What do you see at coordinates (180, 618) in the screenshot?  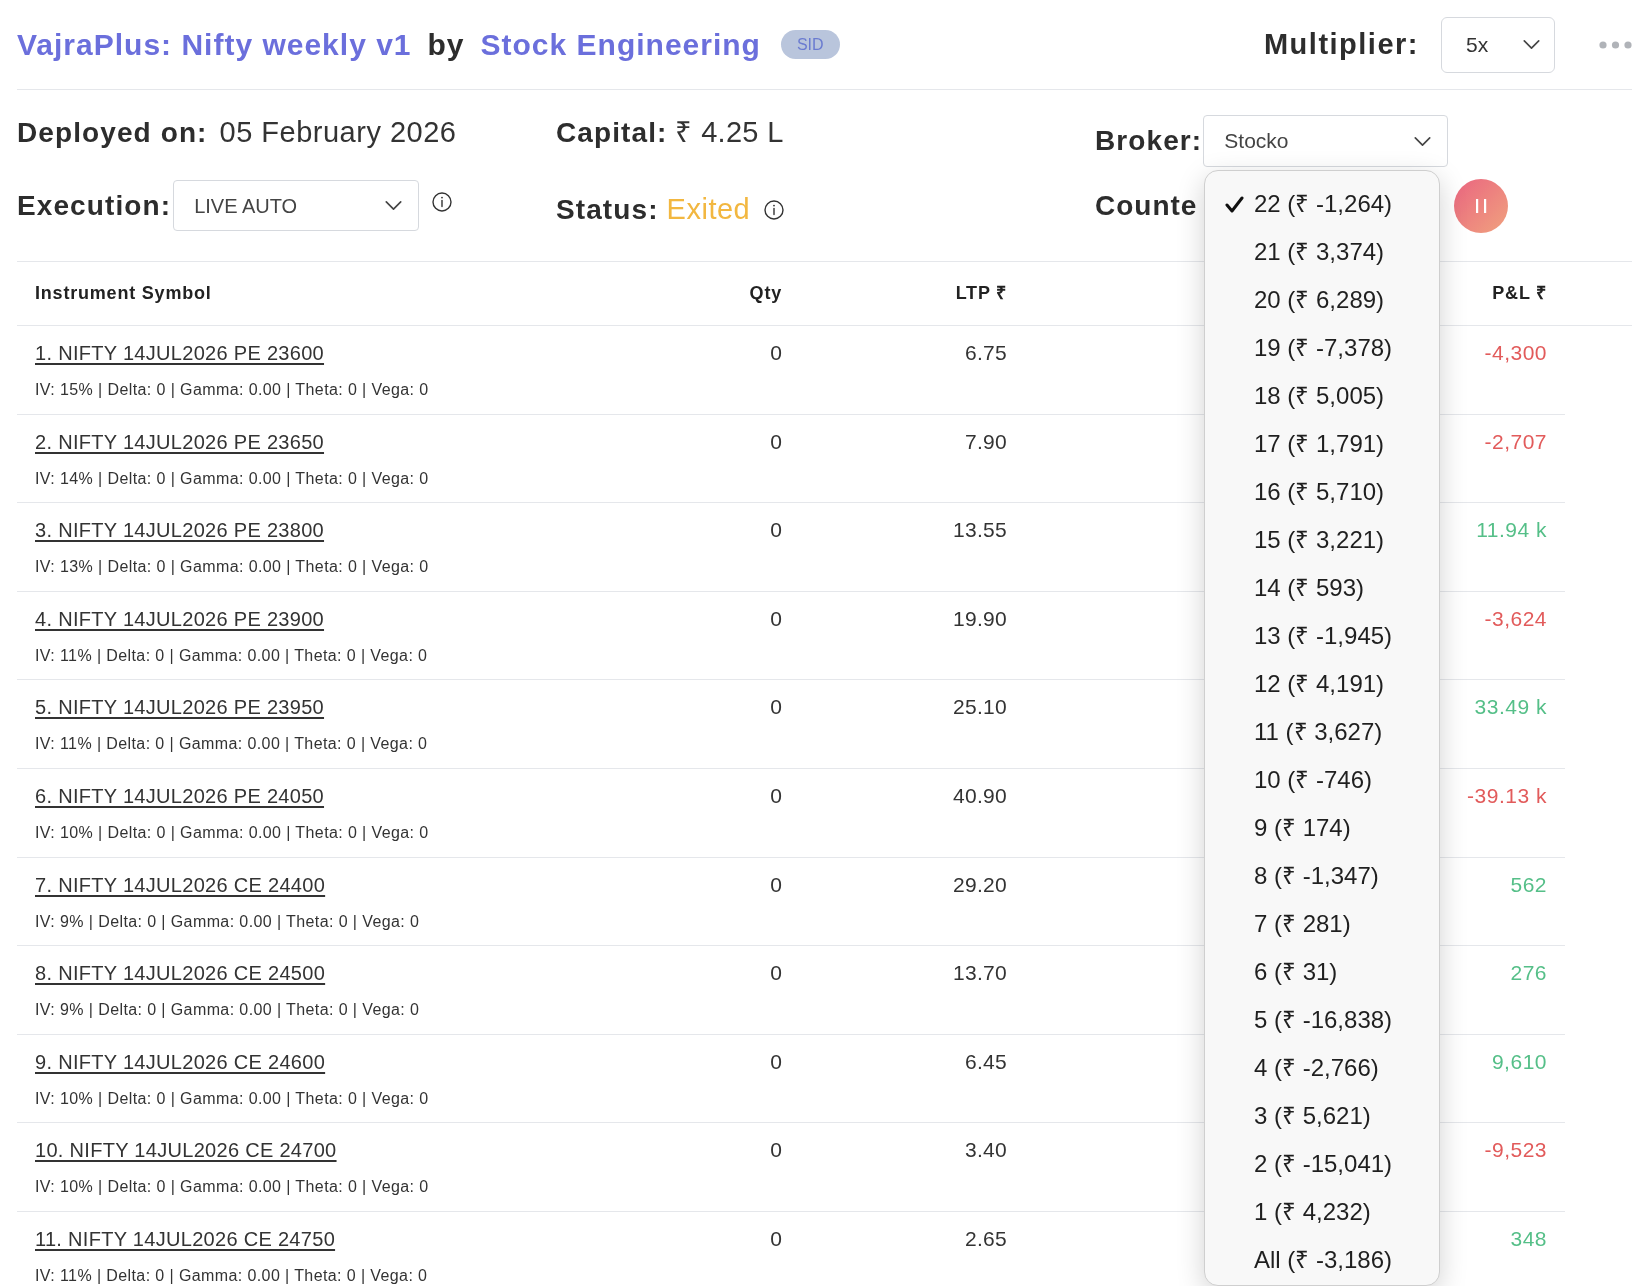 I see `symbol-link: 4. NIFTY 14JUL2026 PE 23900` at bounding box center [180, 618].